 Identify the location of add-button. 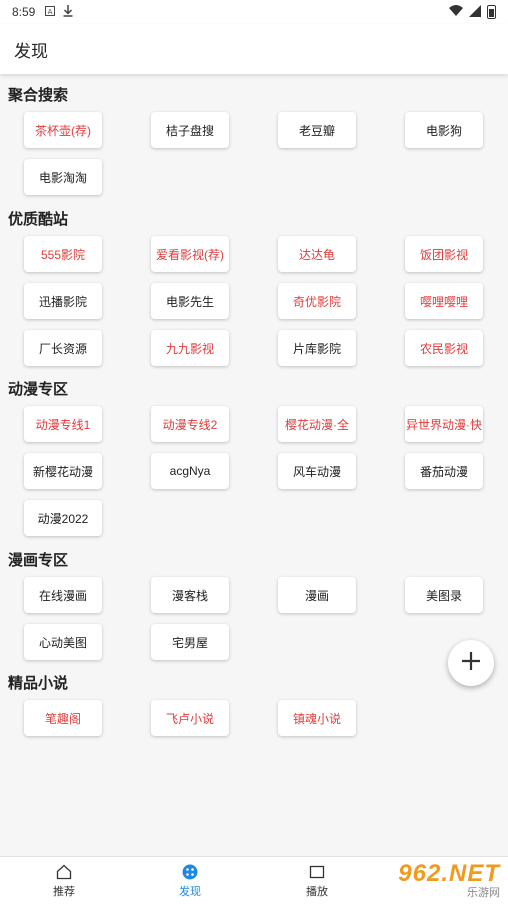
(471, 663).